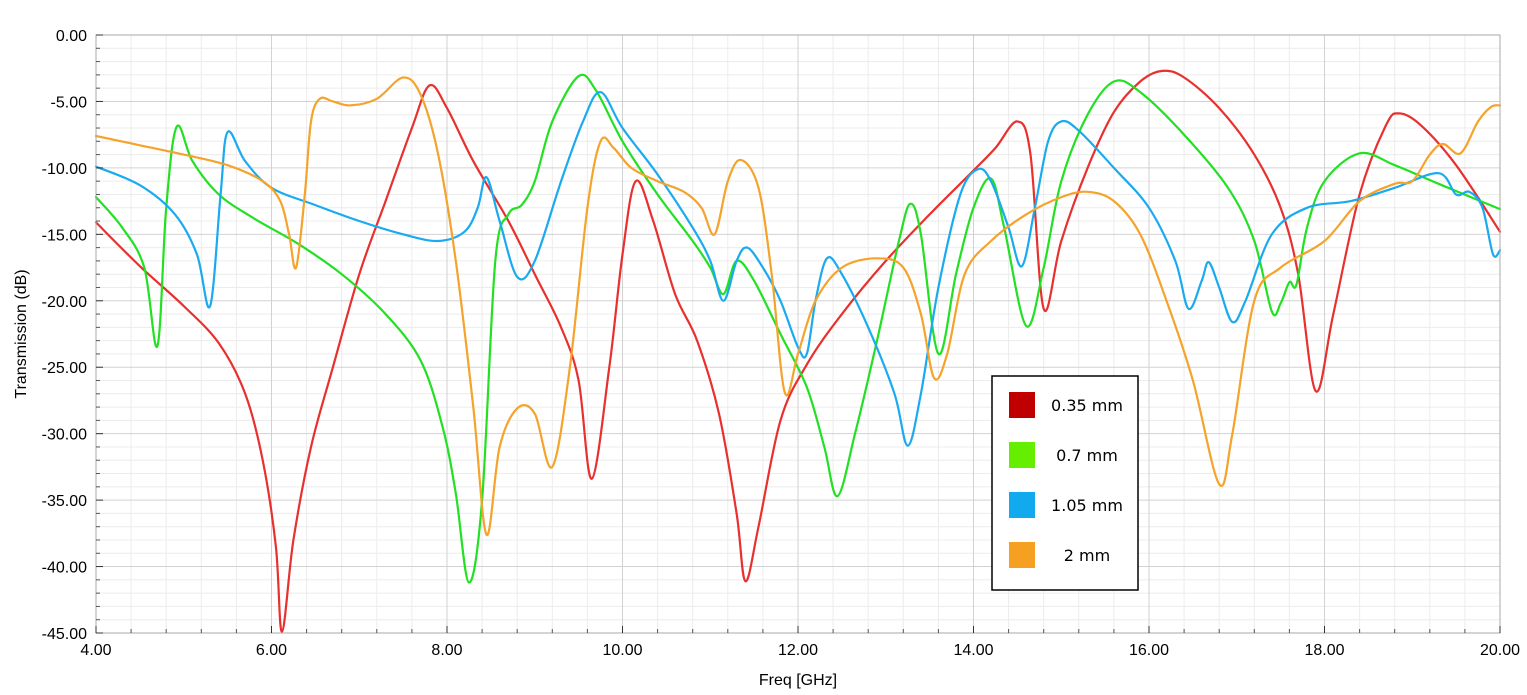 Image resolution: width=1527 pixels, height=695 pixels. Describe the element at coordinates (1149, 650) in the screenshot. I see `x-tick-label: 16.00` at that location.